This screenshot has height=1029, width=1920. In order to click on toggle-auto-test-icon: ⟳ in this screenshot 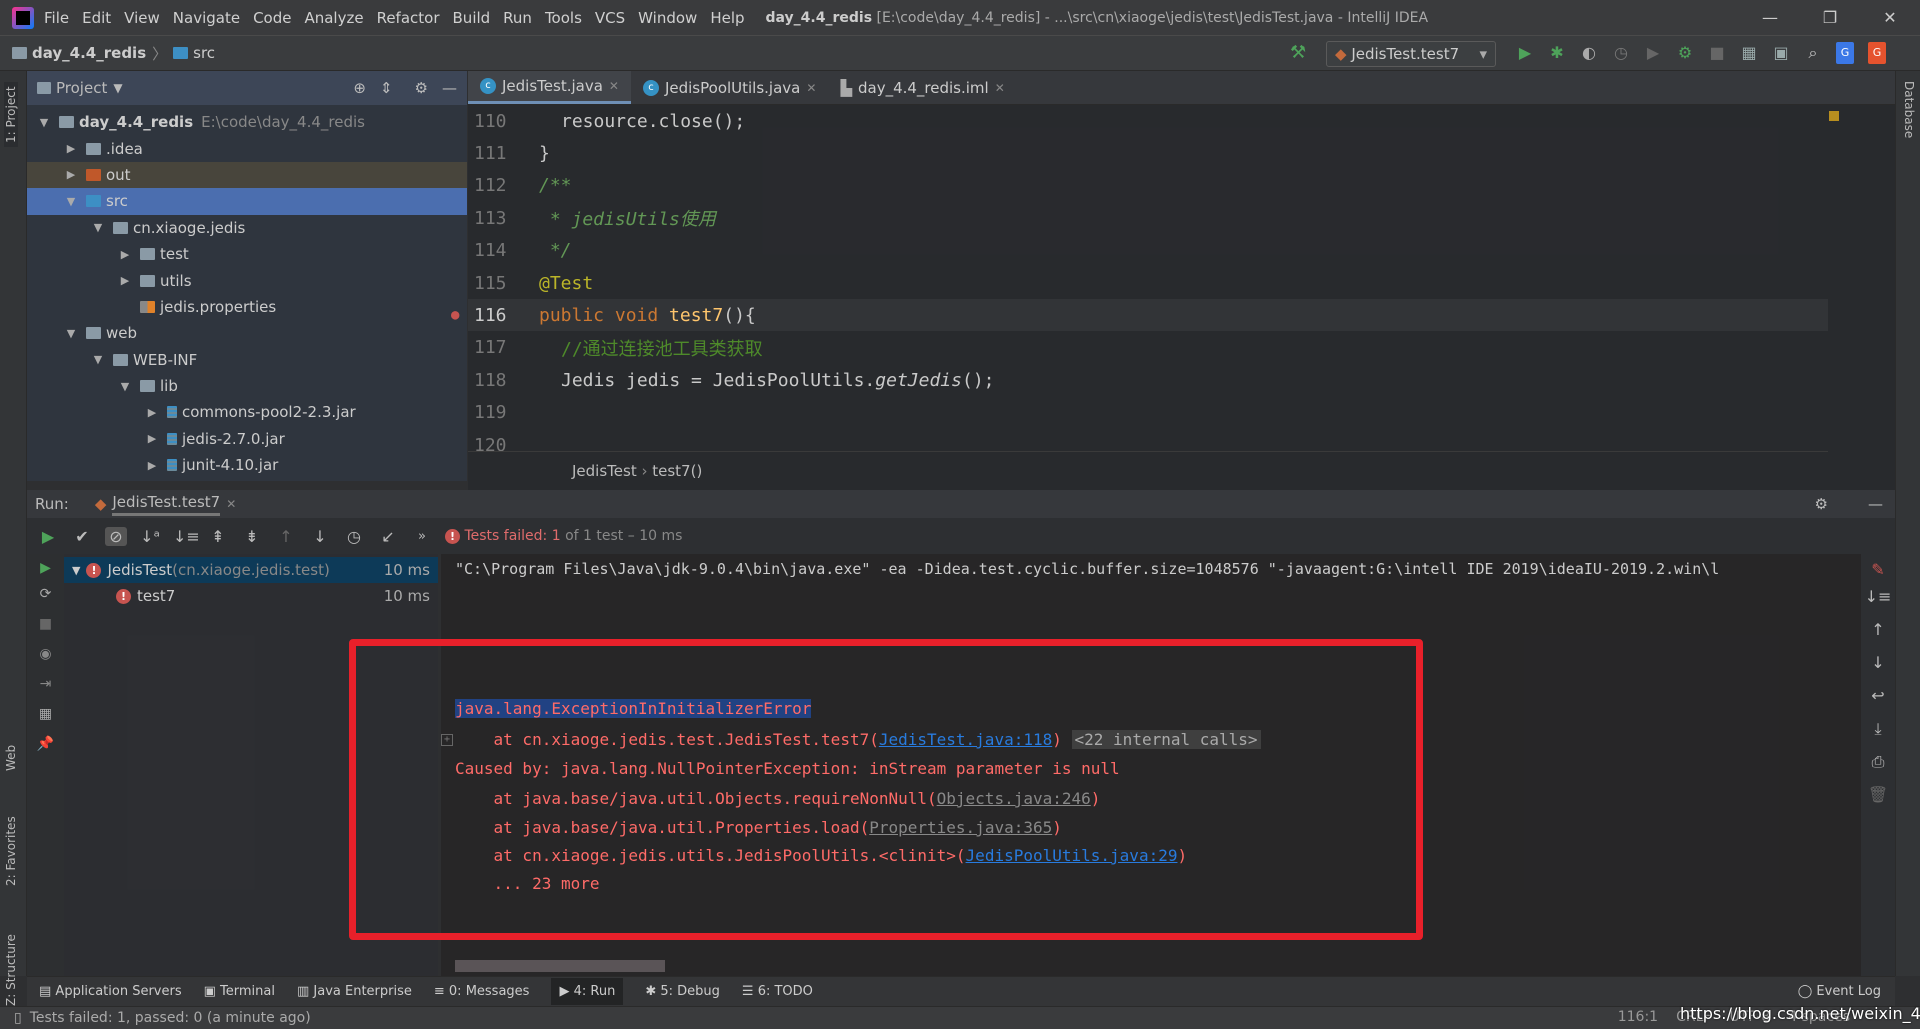, I will do `click(45, 589)`.